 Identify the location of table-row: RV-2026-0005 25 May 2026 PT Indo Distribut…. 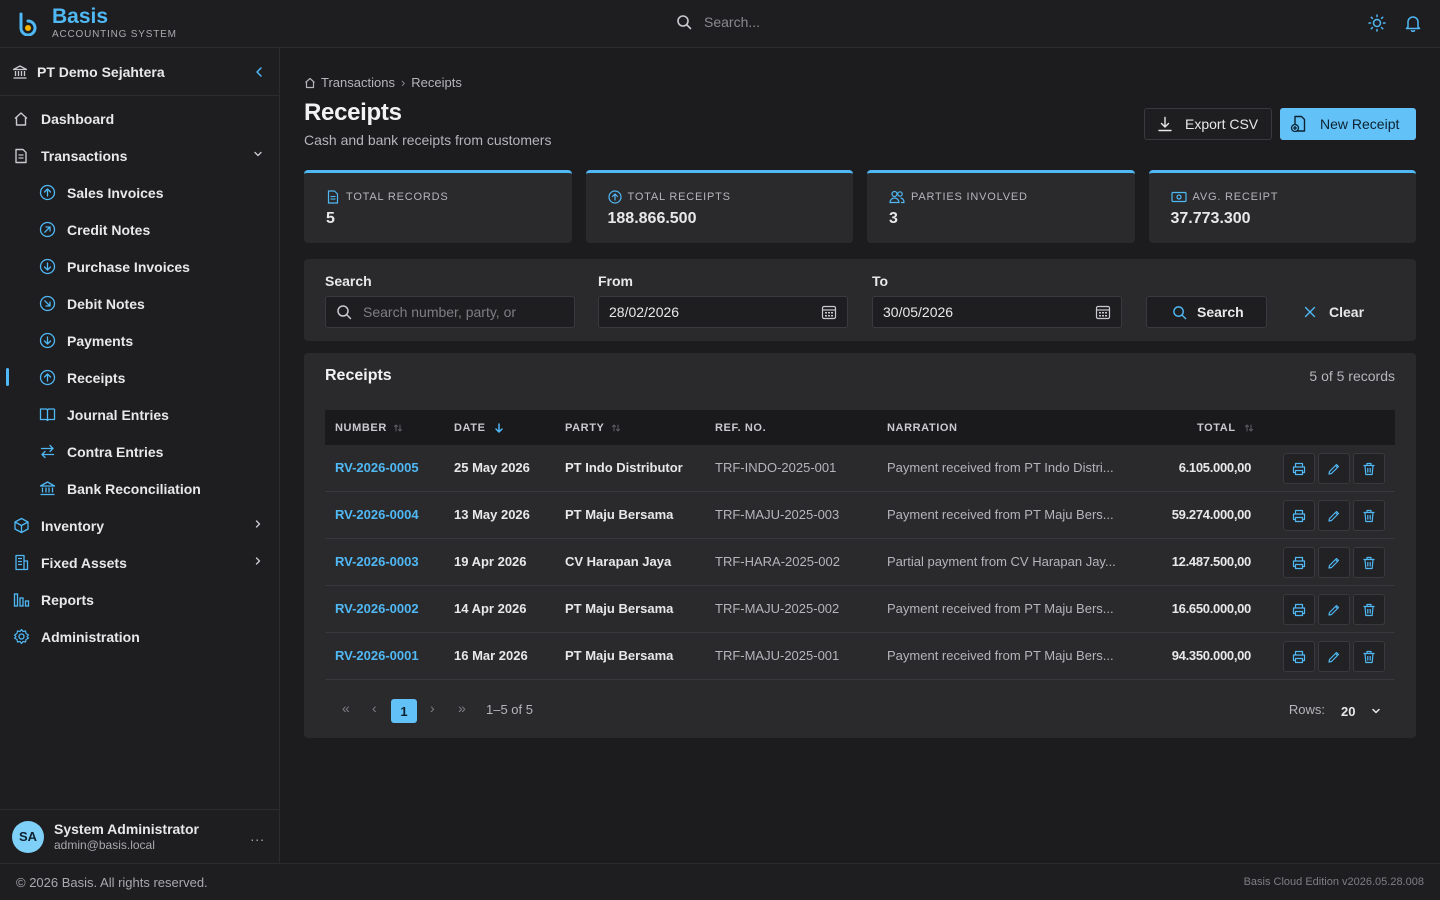
(860, 468).